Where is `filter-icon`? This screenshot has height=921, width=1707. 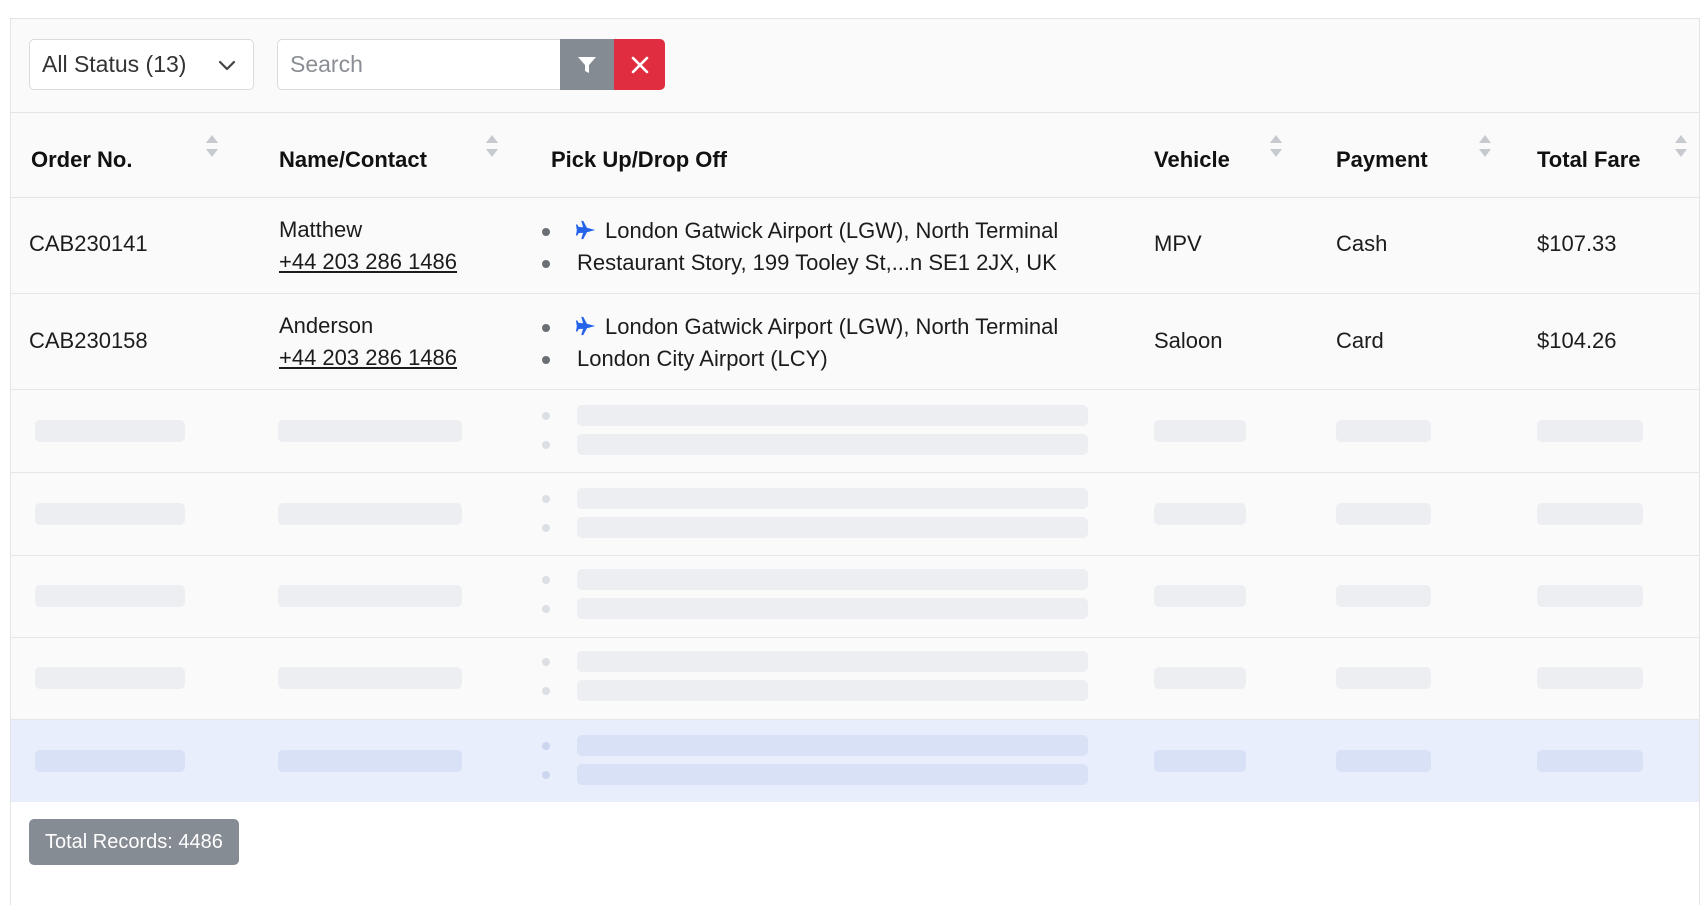
filter-icon is located at coordinates (587, 64).